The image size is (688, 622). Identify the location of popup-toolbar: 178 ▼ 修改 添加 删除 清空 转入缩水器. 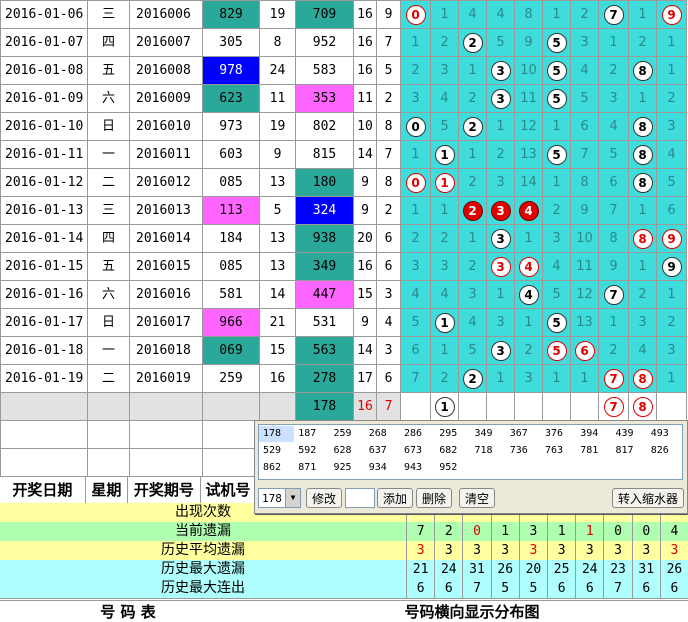
(471, 499).